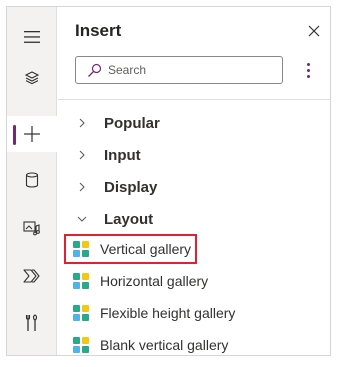  What do you see at coordinates (194, 155) in the screenshot?
I see `category-input: Input` at bounding box center [194, 155].